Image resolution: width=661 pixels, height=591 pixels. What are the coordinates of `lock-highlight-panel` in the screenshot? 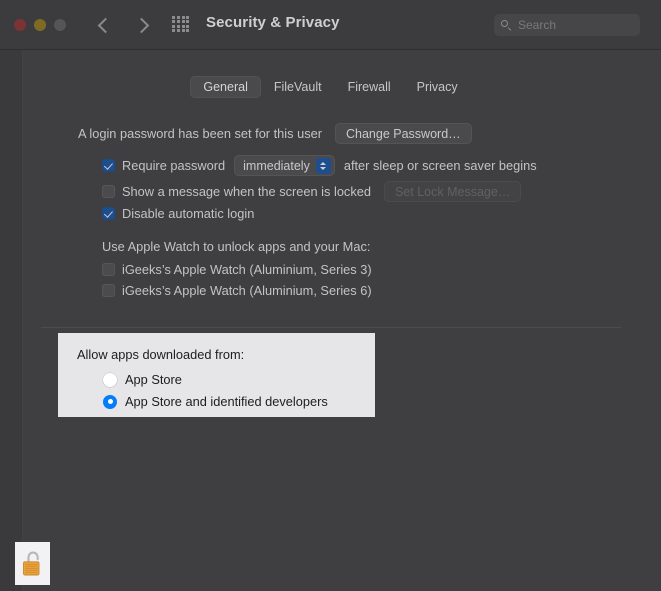 It's located at (32, 563).